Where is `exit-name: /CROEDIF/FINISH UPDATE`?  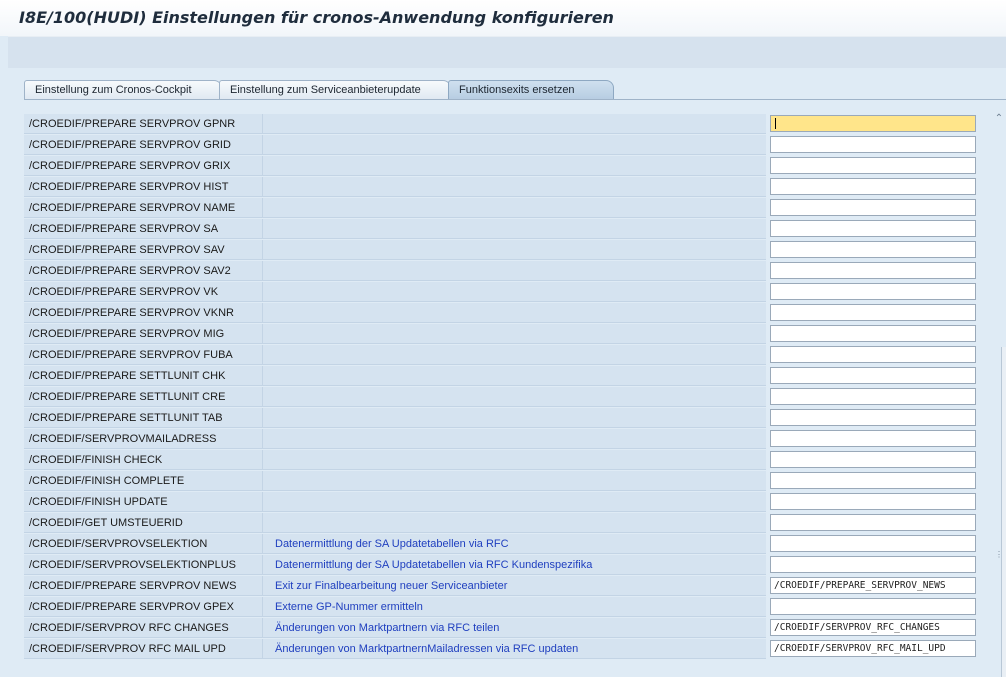 exit-name: /CROEDIF/FINISH UPDATE is located at coordinates (143, 502).